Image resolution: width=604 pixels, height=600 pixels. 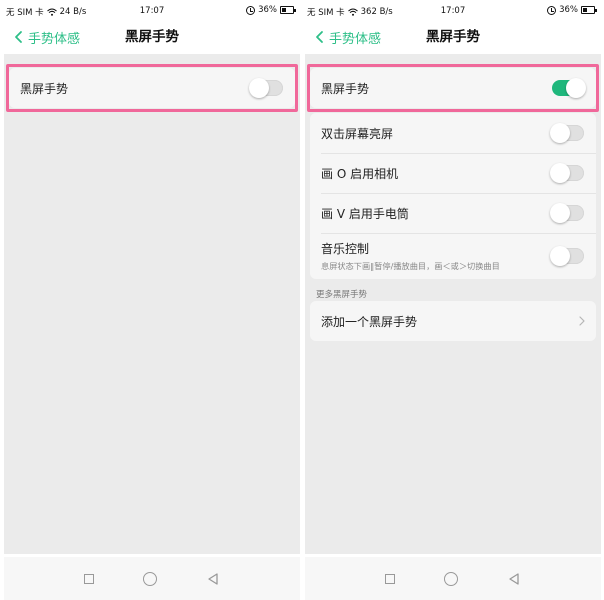 I want to click on add-gesture-label: 添加一个黑屏手势, so click(x=369, y=321).